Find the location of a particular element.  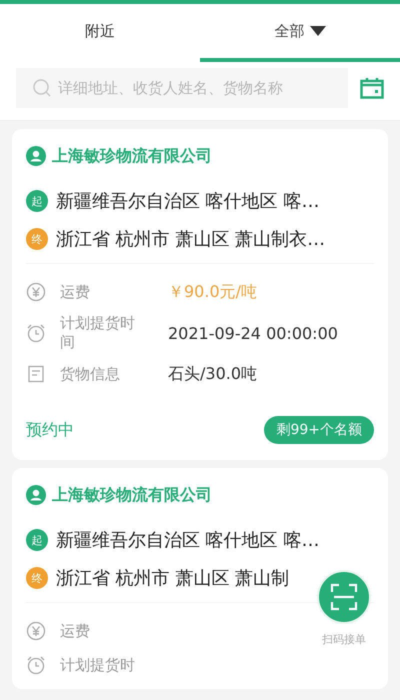

address: 浙江省 杭州市 萧山区 萧山制 is located at coordinates (173, 578).